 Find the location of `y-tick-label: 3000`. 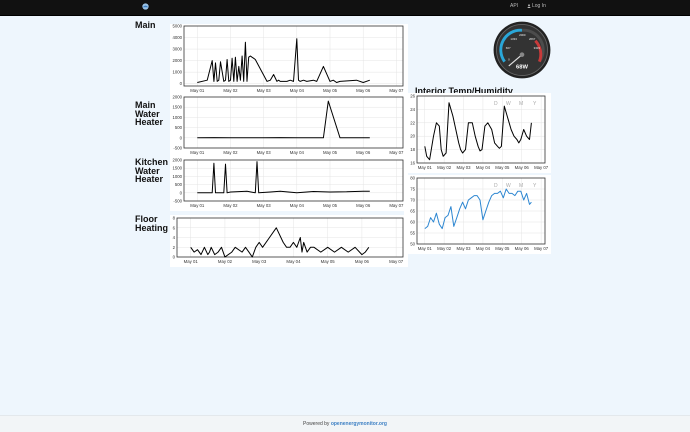

y-tick-label: 3000 is located at coordinates (177, 49).